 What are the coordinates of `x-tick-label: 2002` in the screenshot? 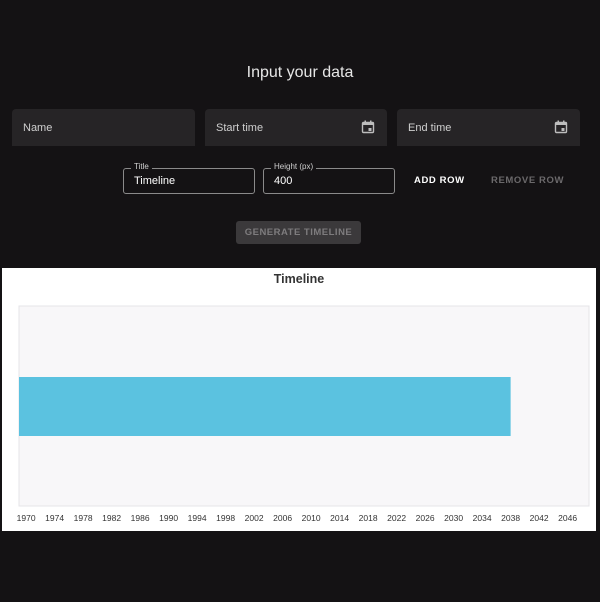 It's located at (254, 518).